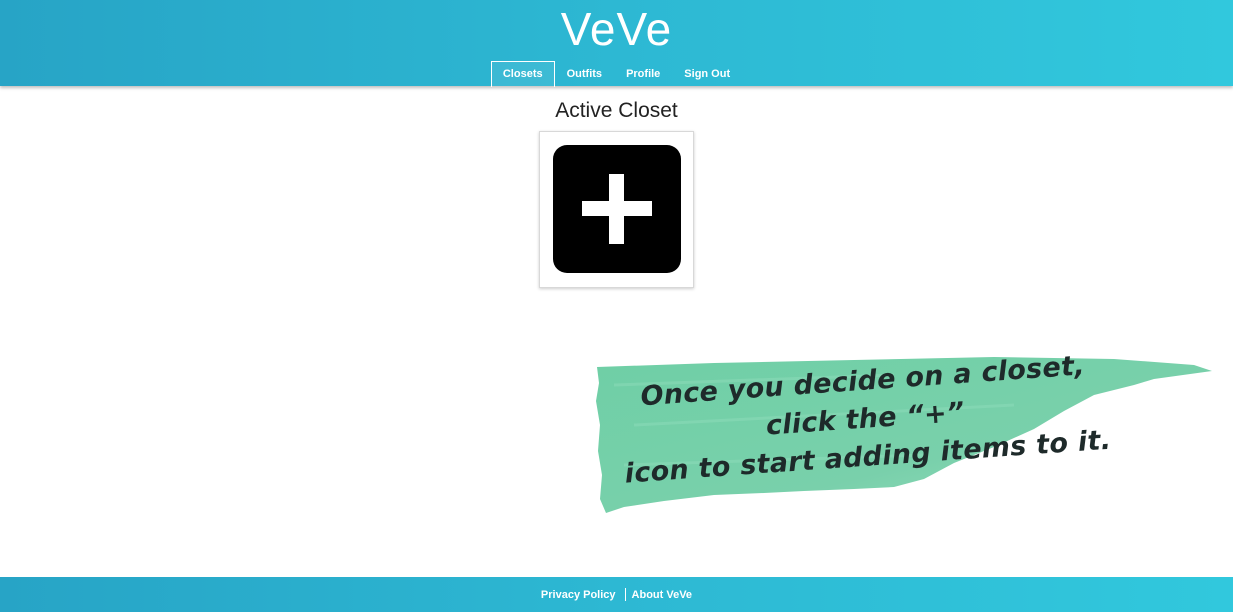 Image resolution: width=1233 pixels, height=612 pixels. I want to click on nav-profile: Profile, so click(643, 74).